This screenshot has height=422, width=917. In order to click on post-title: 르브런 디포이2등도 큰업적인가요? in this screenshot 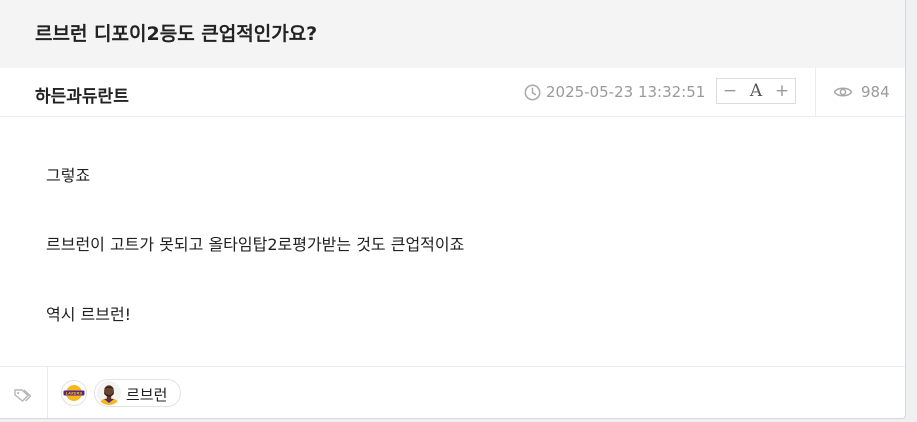, I will do `click(176, 34)`.